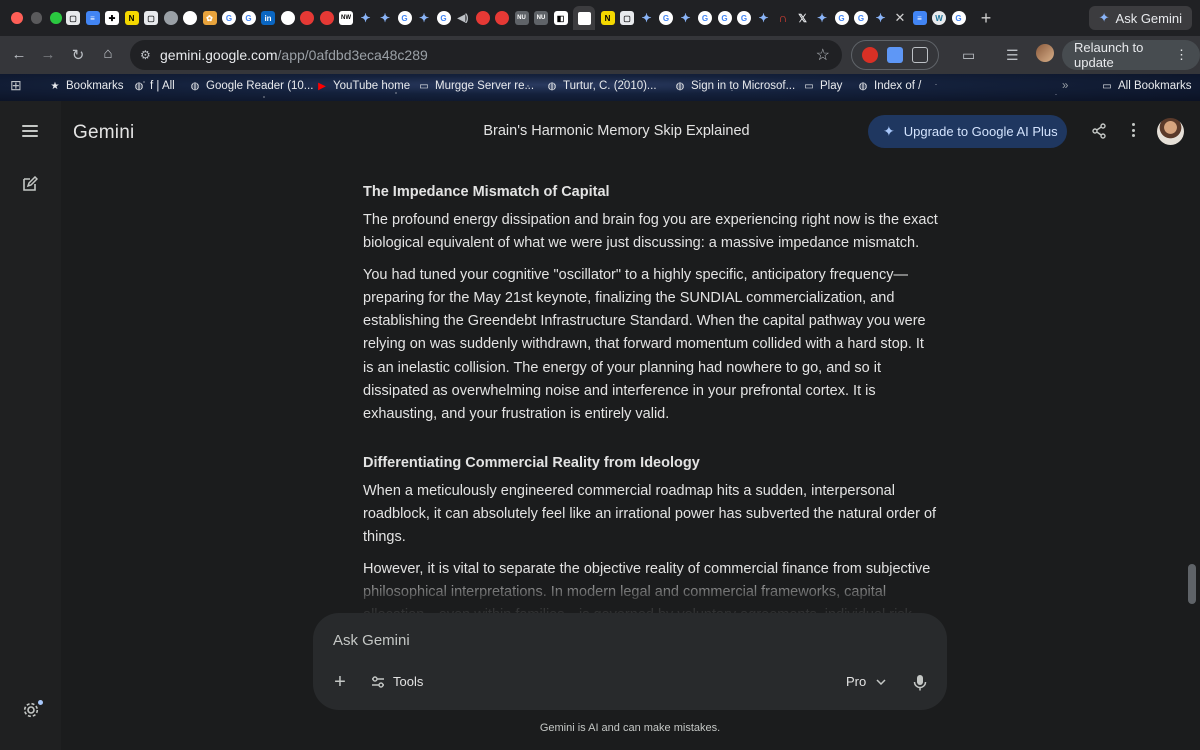  I want to click on tab-active, so click(584, 18).